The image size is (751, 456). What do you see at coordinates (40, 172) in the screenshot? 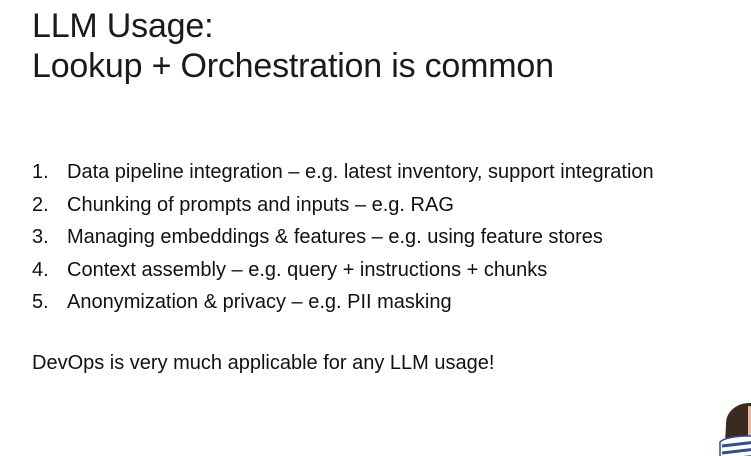
I see `list-item-number: 1.` at bounding box center [40, 172].